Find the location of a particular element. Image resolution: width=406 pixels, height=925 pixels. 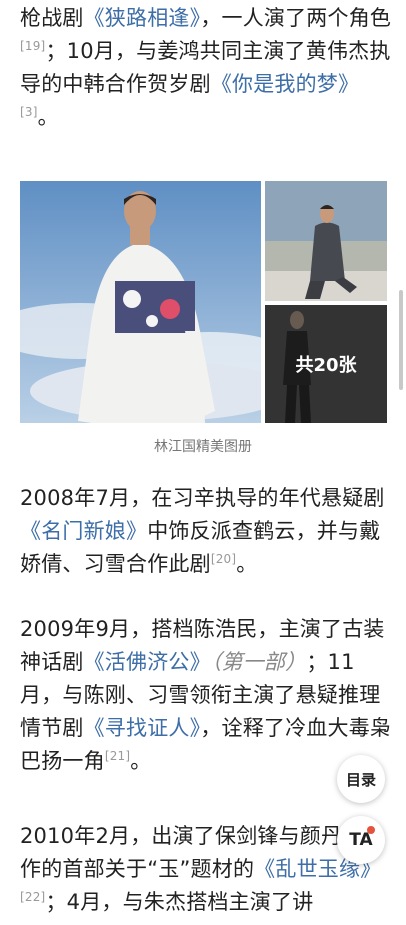

citation-19: [19] is located at coordinates (32, 46).